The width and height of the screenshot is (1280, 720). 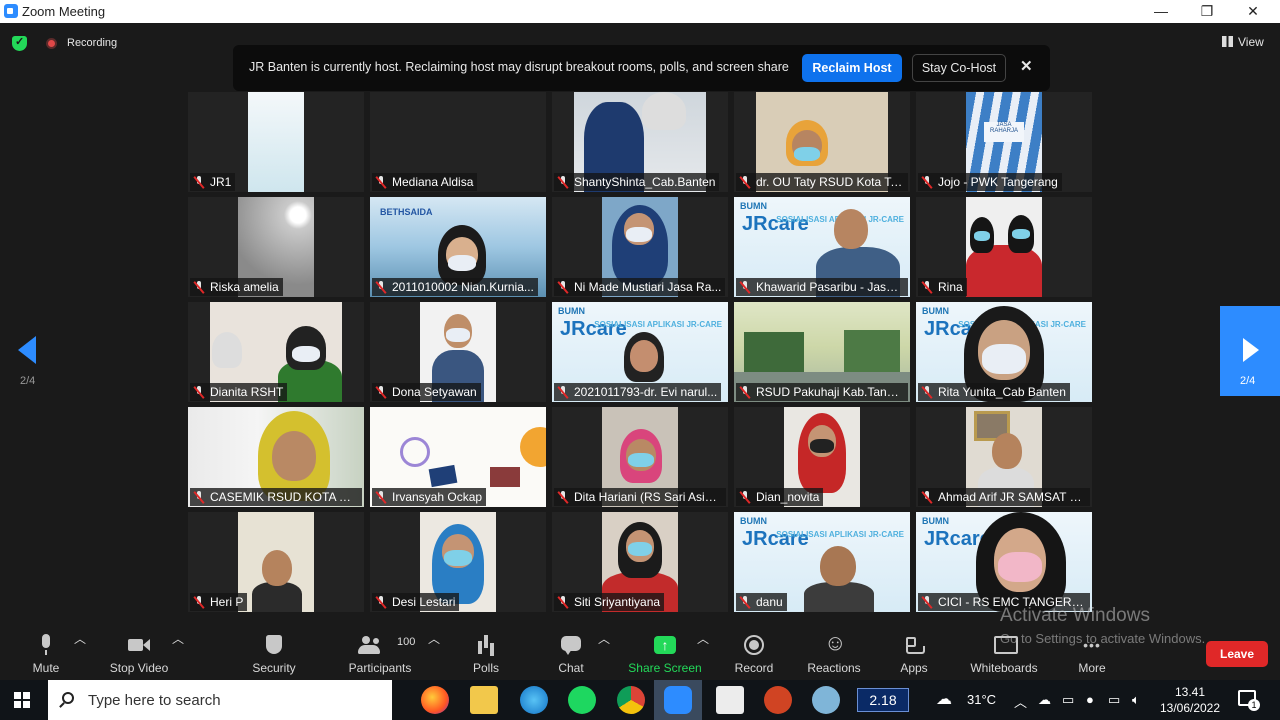 What do you see at coordinates (604, 655) in the screenshot?
I see `chat-options-caret-icon: ︿` at bounding box center [604, 655].